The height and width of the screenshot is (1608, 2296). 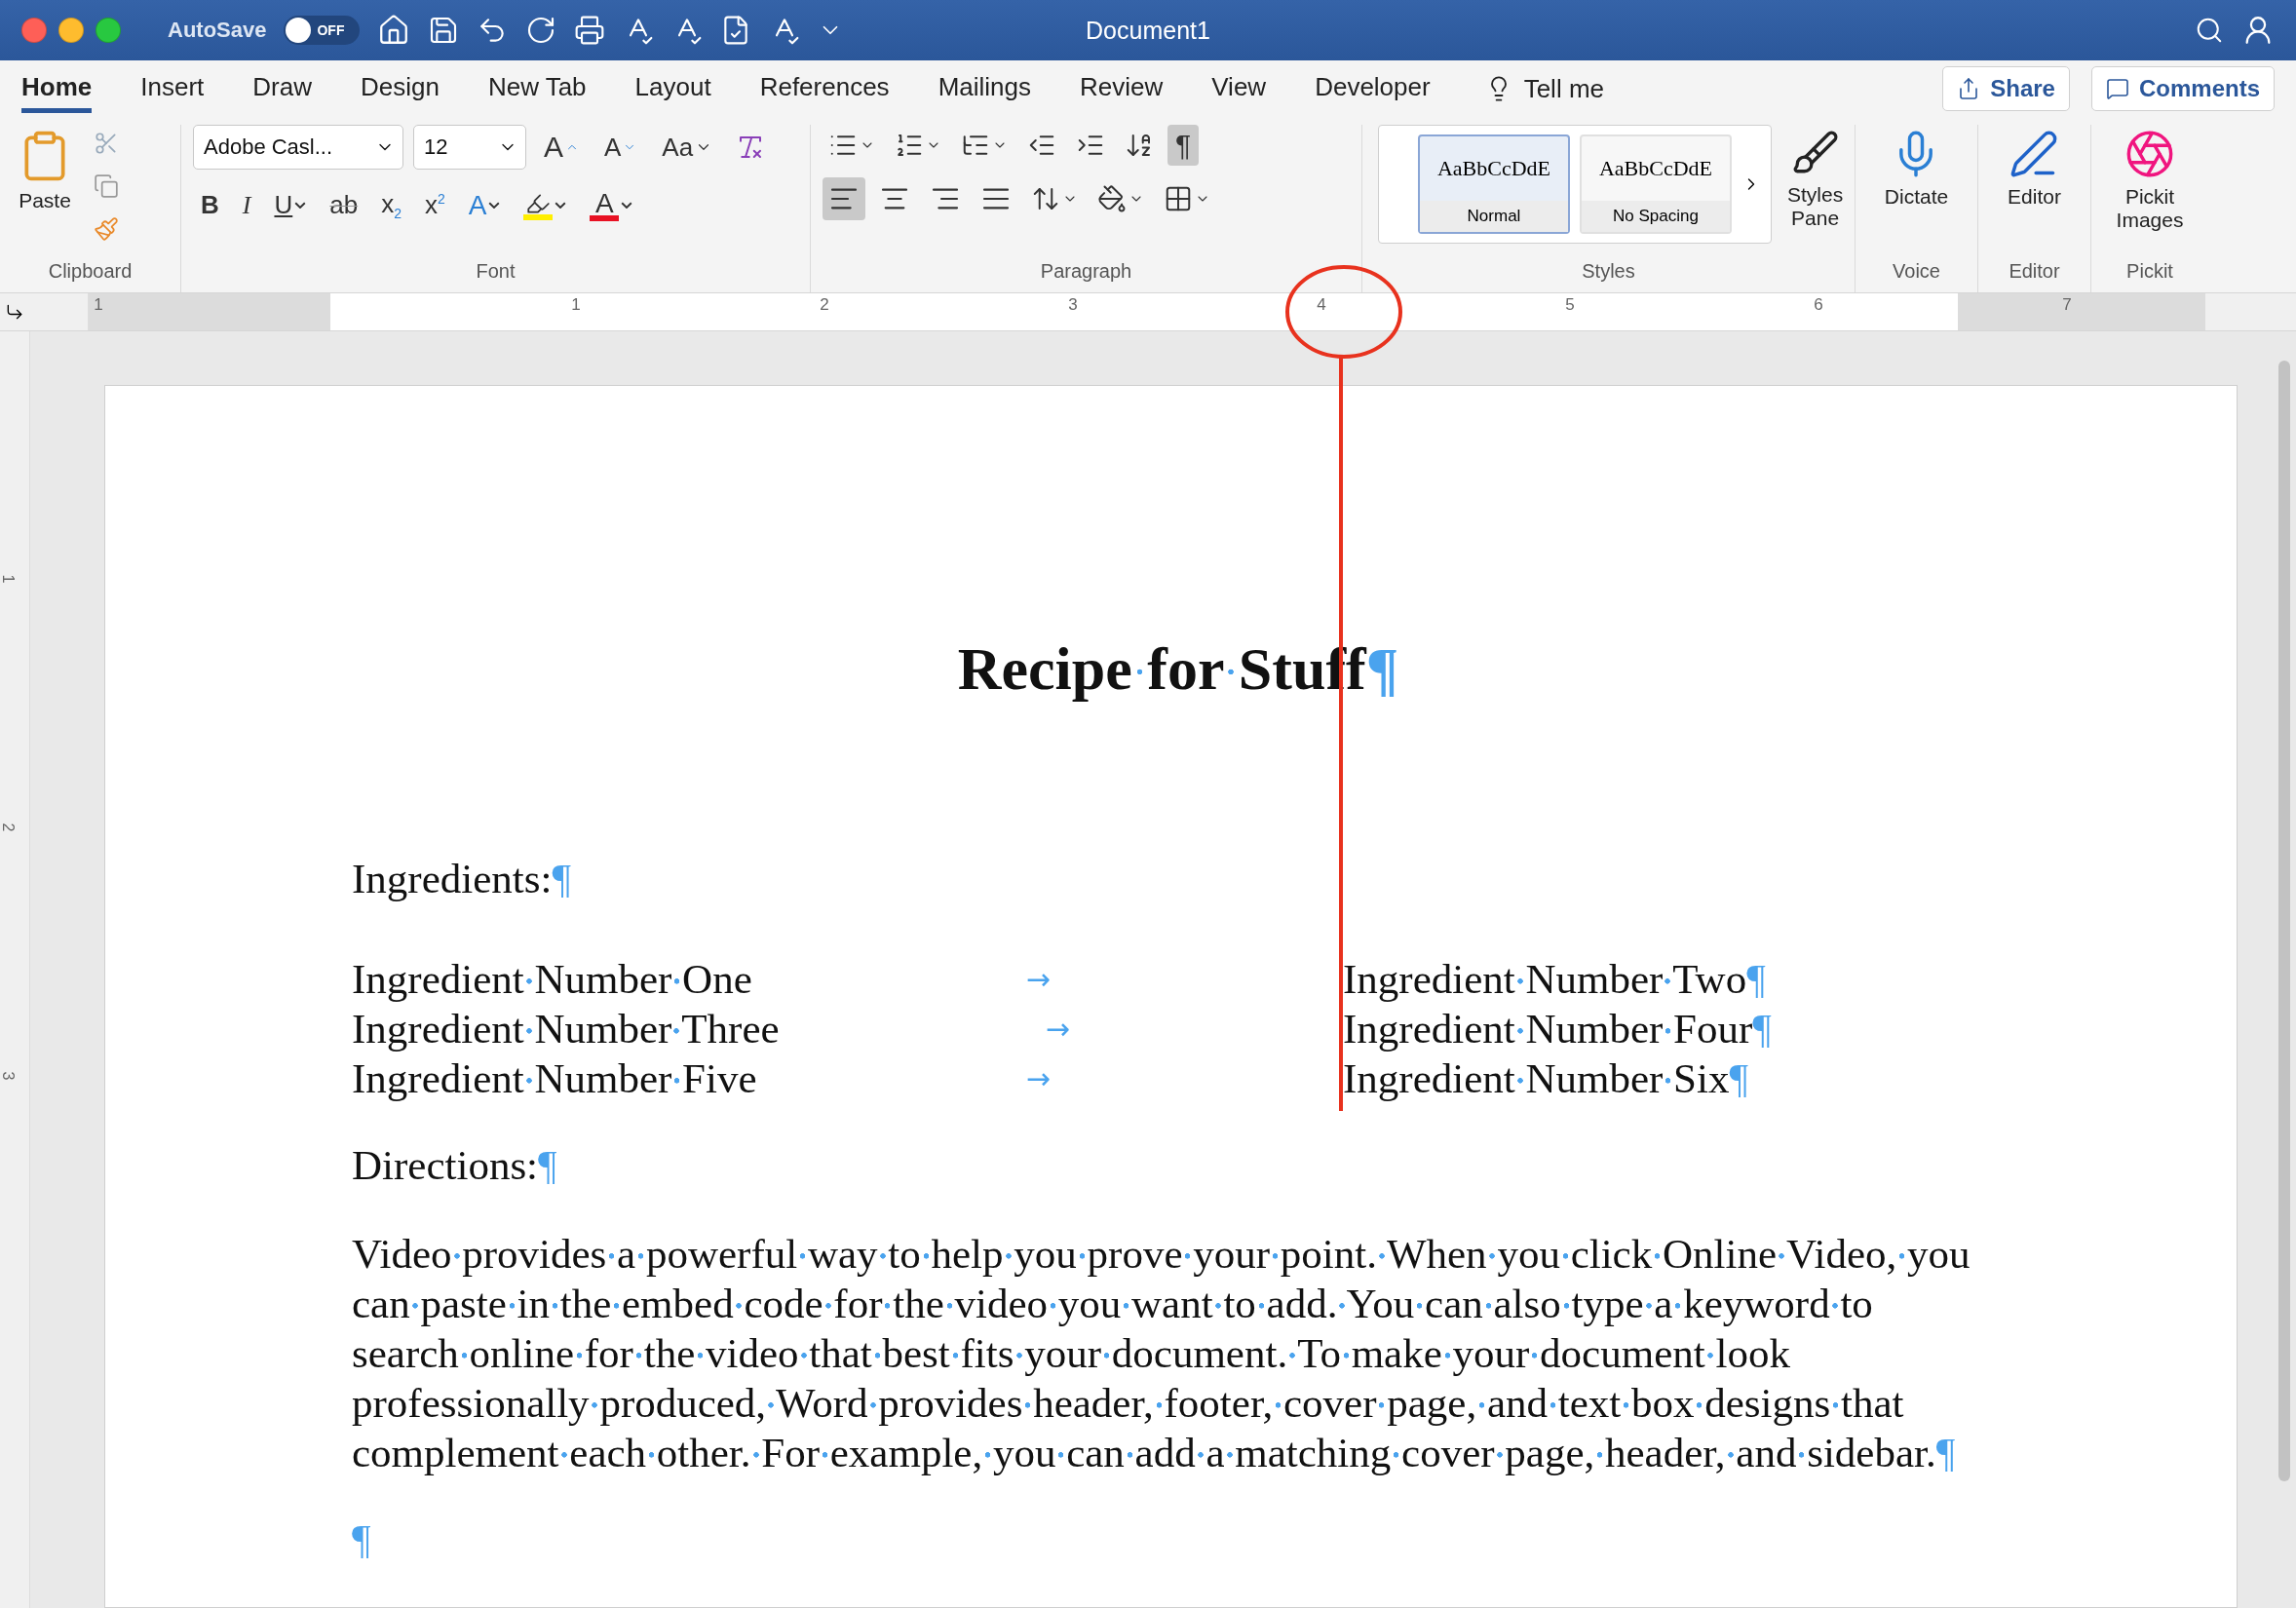 I want to click on ribbon-tab: Insert, so click(x=172, y=88).